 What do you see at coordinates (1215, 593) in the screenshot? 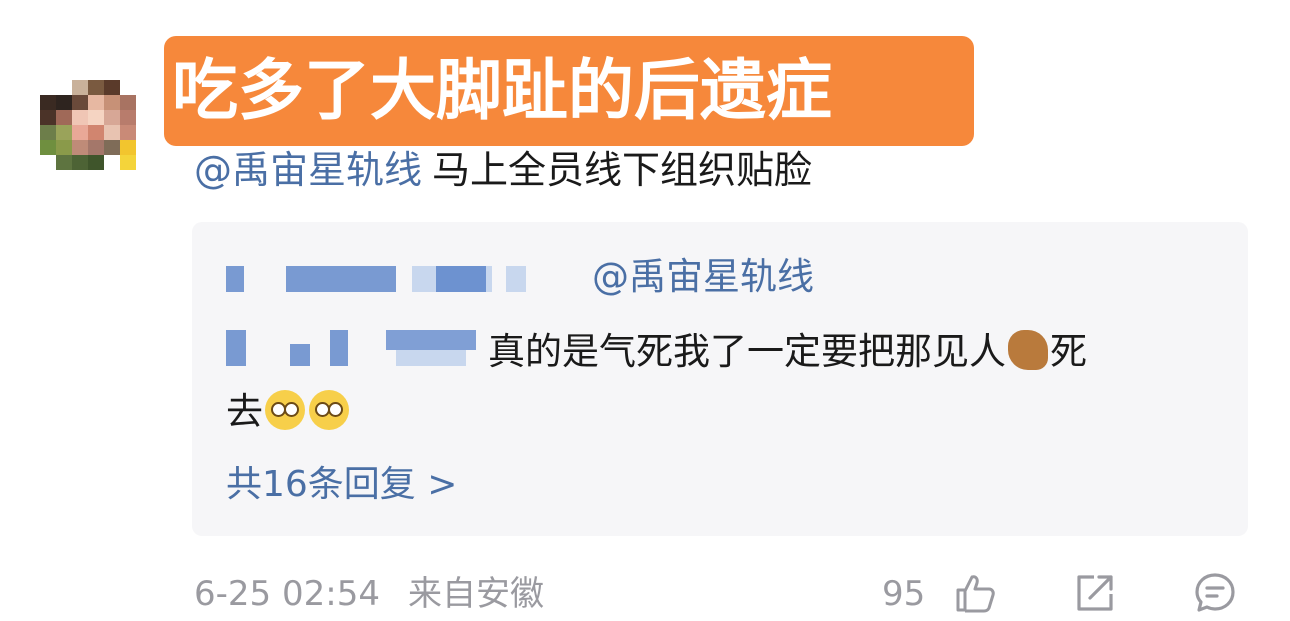
I see `comment-icon` at bounding box center [1215, 593].